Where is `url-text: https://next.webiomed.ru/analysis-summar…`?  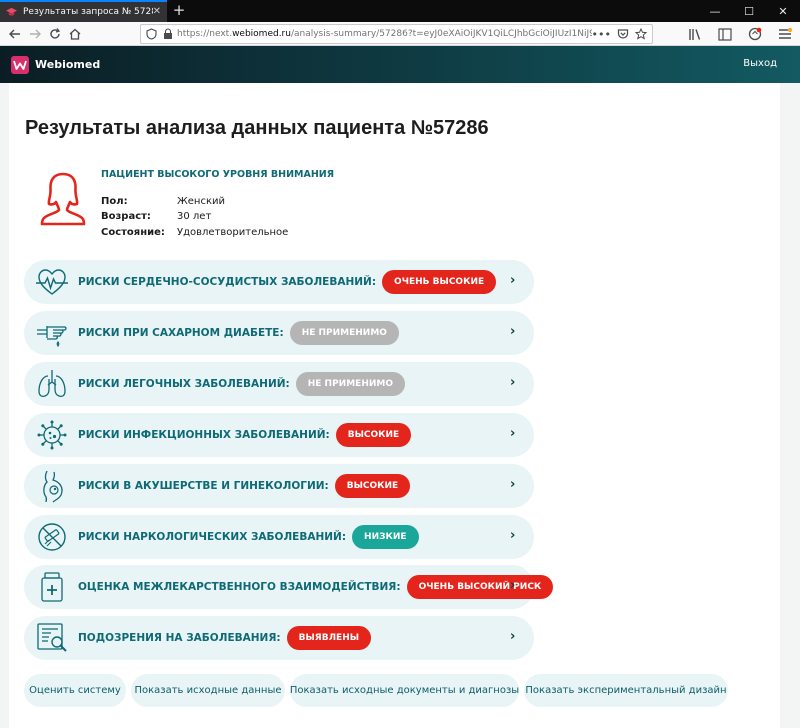 url-text: https://next.webiomed.ru/analysis-summar… is located at coordinates (384, 34).